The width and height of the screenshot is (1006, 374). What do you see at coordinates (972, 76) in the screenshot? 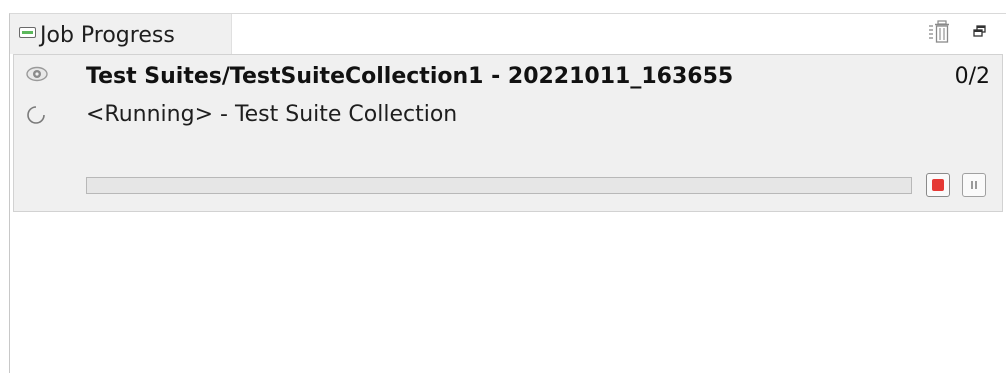
I see `job-count: 0/2` at bounding box center [972, 76].